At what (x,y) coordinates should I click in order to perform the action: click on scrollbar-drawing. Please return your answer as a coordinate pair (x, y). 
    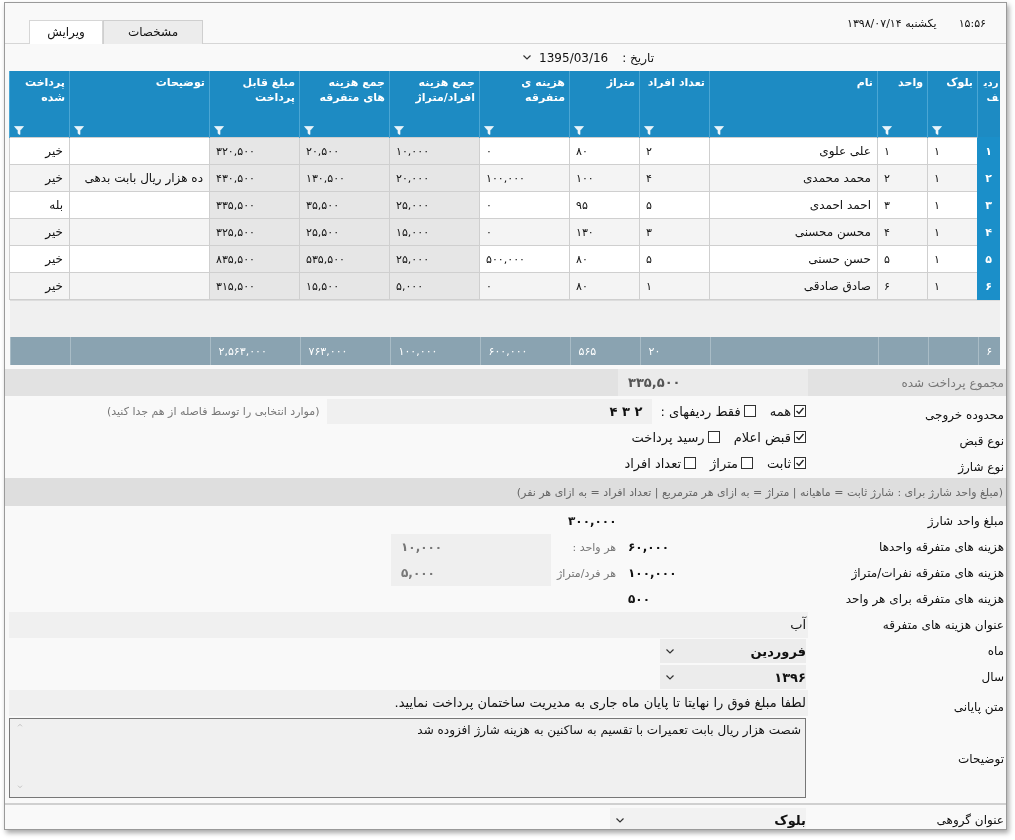
    Looking at the image, I should click on (20, 756).